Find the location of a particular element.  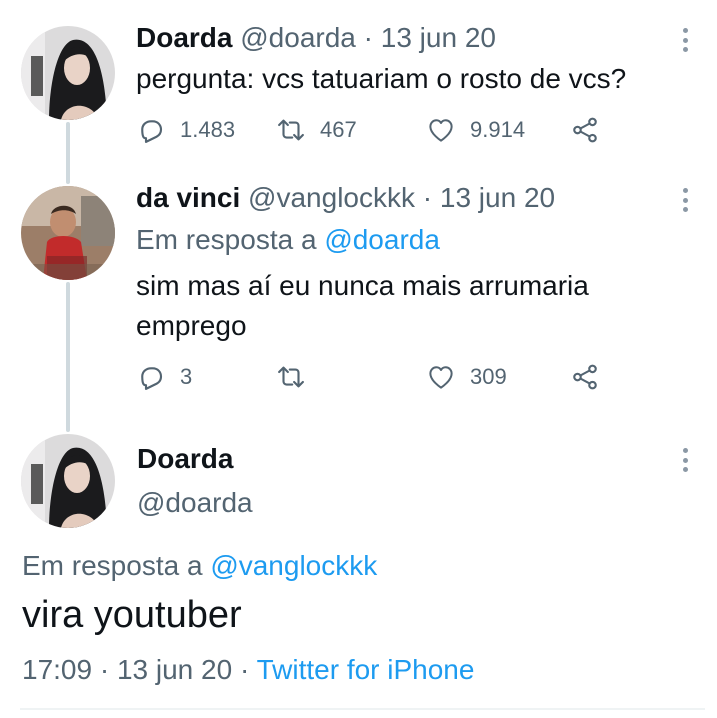

reply-to-link: @vanglockkk is located at coordinates (293, 565).